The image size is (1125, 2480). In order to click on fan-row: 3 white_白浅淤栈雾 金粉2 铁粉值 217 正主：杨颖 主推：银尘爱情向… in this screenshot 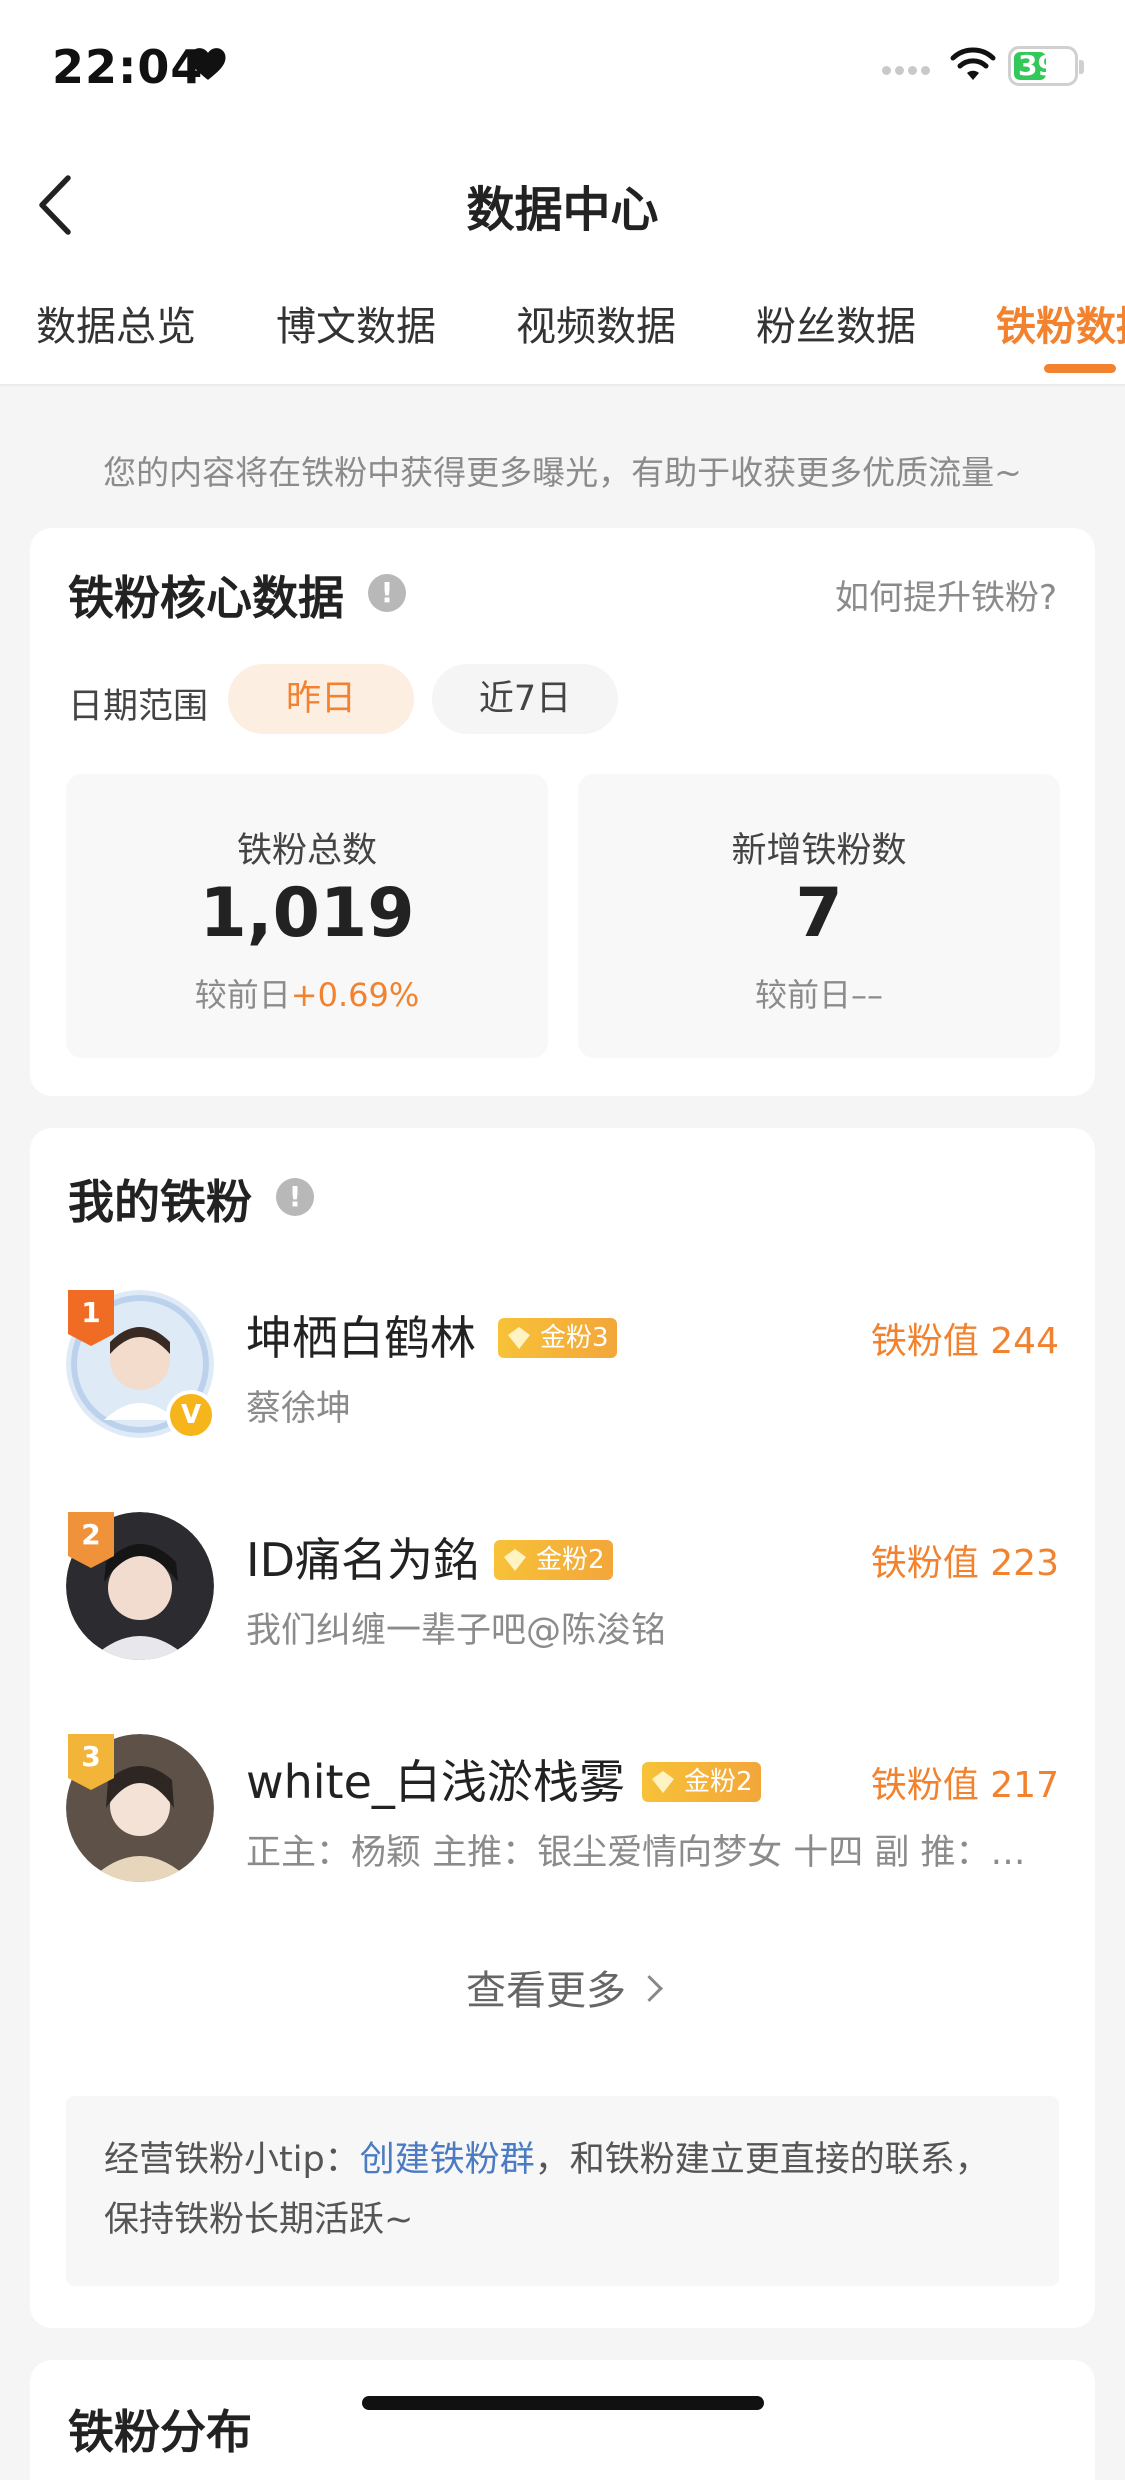, I will do `click(562, 1814)`.